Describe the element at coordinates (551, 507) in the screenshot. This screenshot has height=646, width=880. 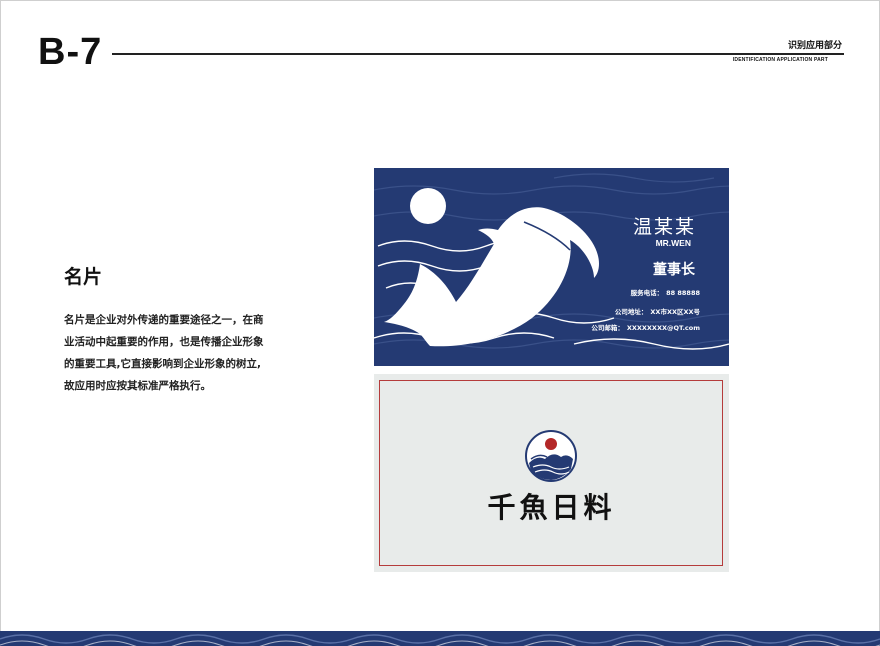
I see `brand-name: 千魚日料` at that location.